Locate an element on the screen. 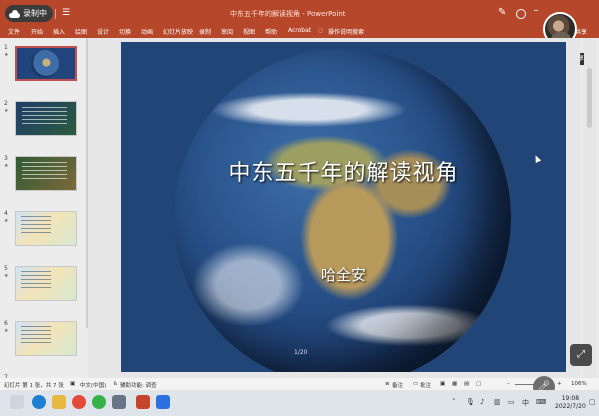  tab-help: 帮助 is located at coordinates (271, 31).